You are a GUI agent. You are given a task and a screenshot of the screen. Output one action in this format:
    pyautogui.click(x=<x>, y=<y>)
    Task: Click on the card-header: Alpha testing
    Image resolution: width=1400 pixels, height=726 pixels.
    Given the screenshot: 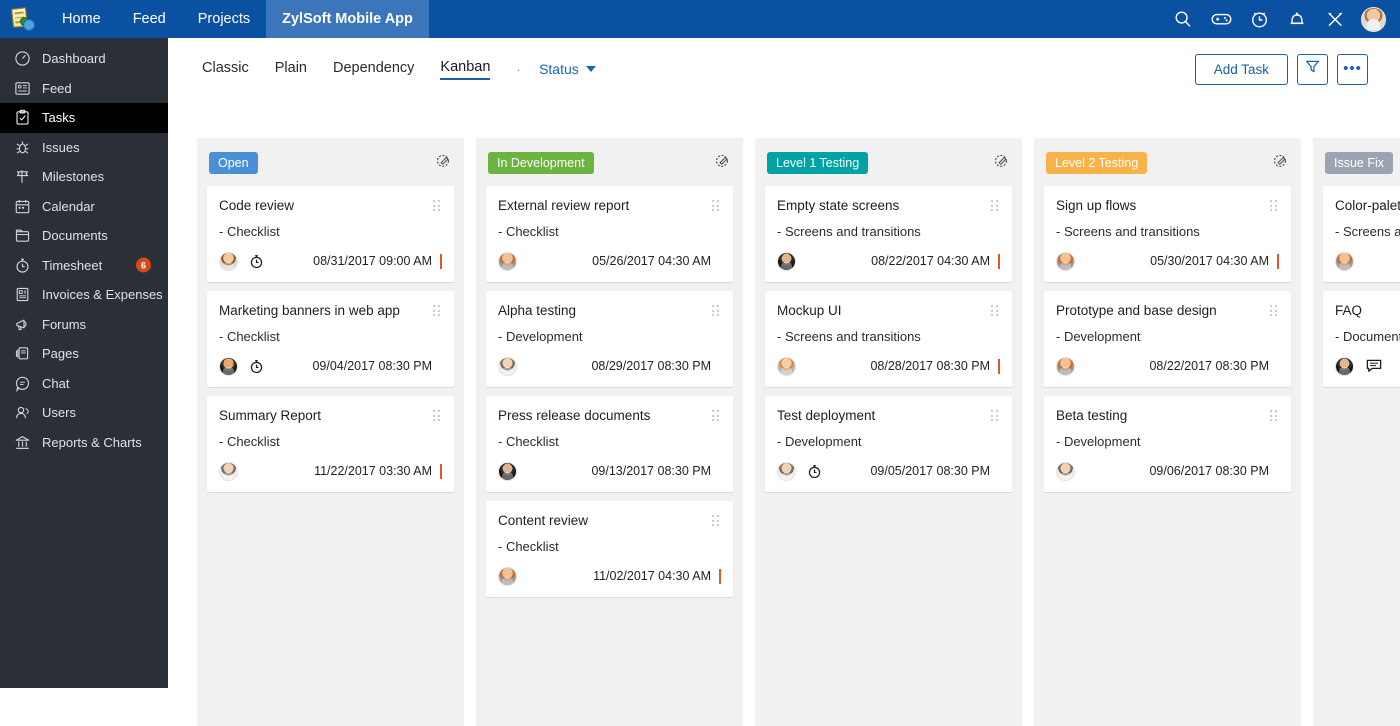 What is the action you would take?
    pyautogui.click(x=609, y=311)
    